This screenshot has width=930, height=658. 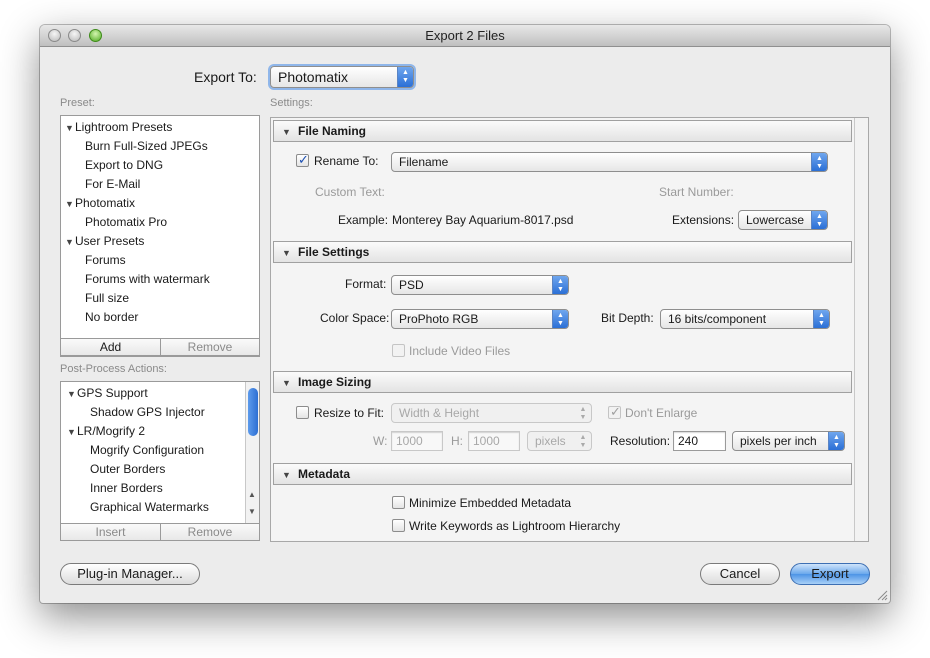 I want to click on bit-depth-popup: 16 bits/component ▲ ▼, so click(x=745, y=319).